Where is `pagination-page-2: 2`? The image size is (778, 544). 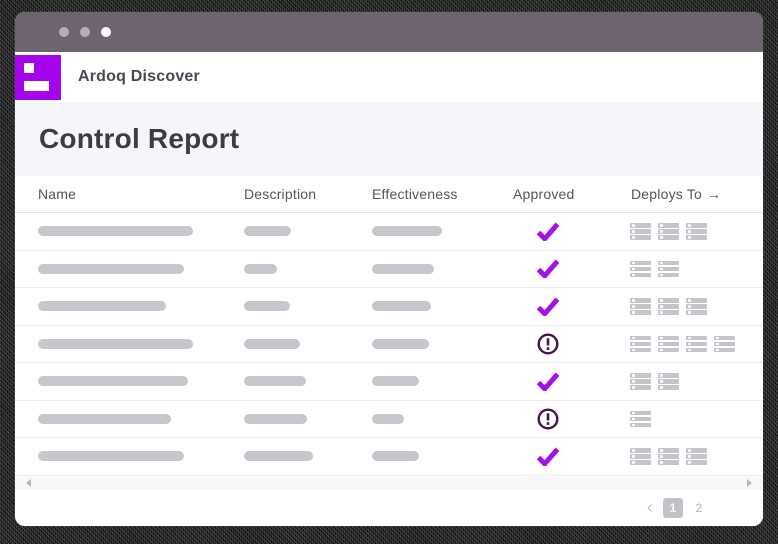 pagination-page-2: 2 is located at coordinates (699, 508).